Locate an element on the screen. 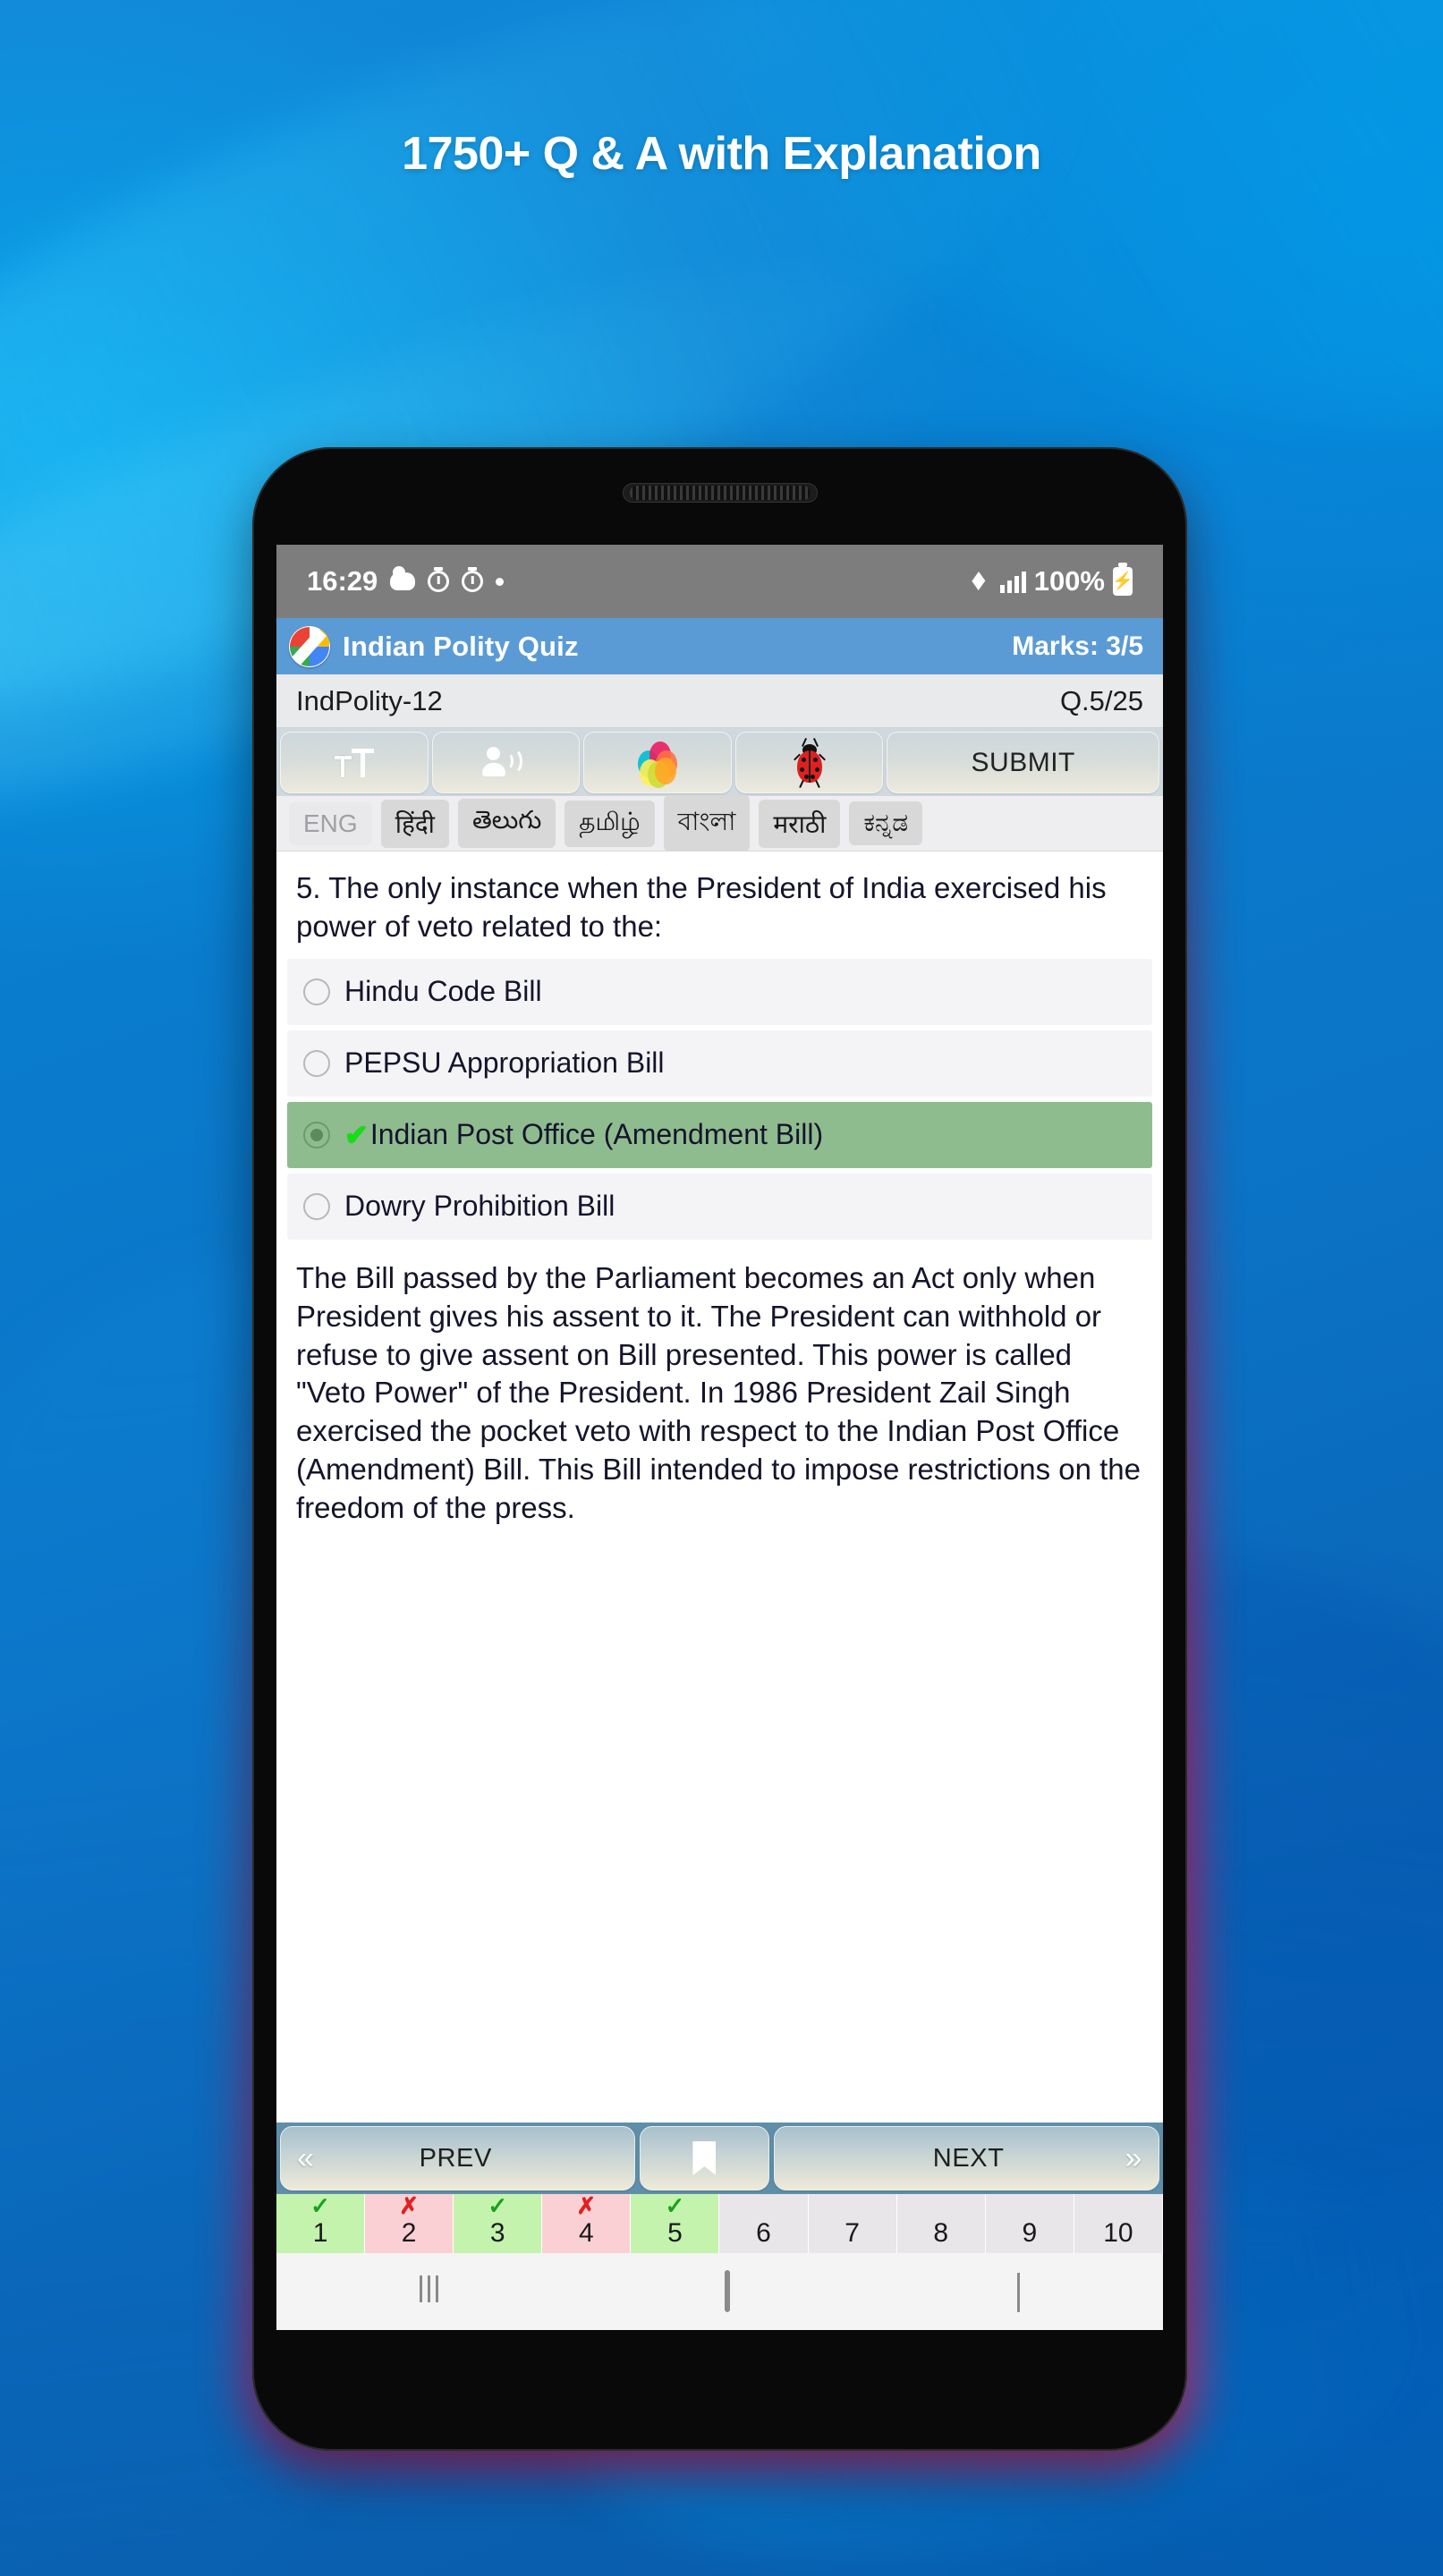 Image resolution: width=1443 pixels, height=2576 pixels. option-row: PEPSU Appropriation Bill is located at coordinates (719, 1063).